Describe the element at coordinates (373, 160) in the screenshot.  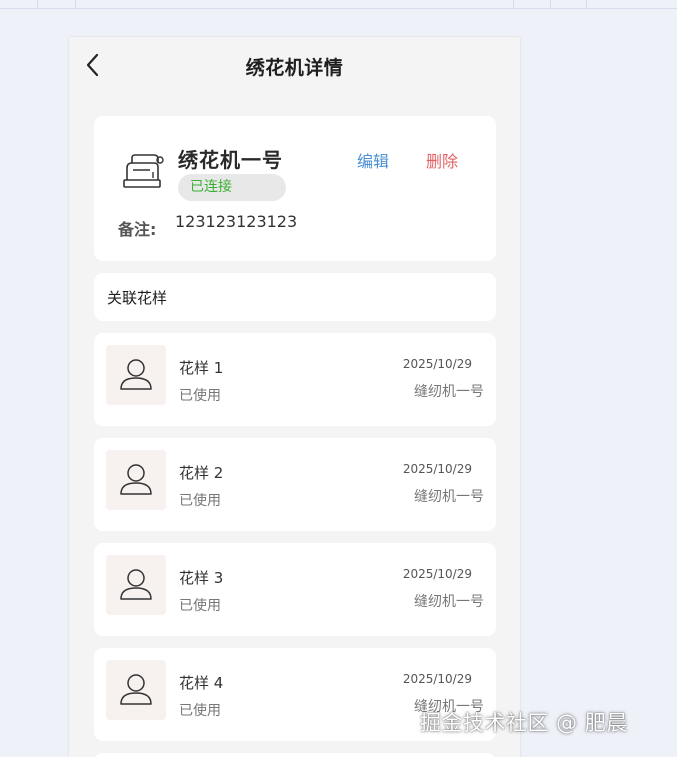
I see `edit-button: 编辑` at that location.